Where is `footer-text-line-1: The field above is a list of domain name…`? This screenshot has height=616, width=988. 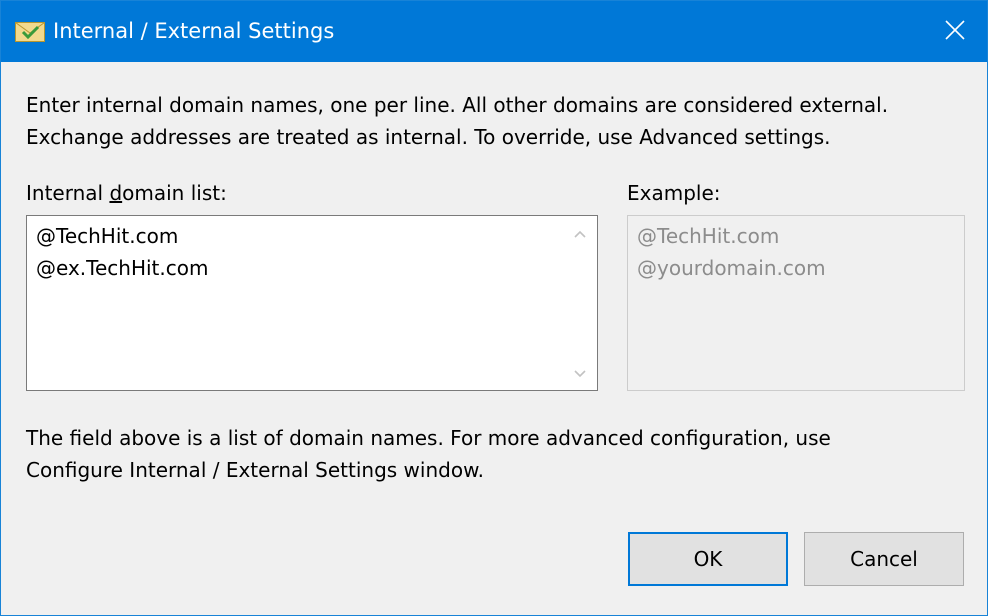 footer-text-line-1: The field above is a list of domain name… is located at coordinates (428, 438).